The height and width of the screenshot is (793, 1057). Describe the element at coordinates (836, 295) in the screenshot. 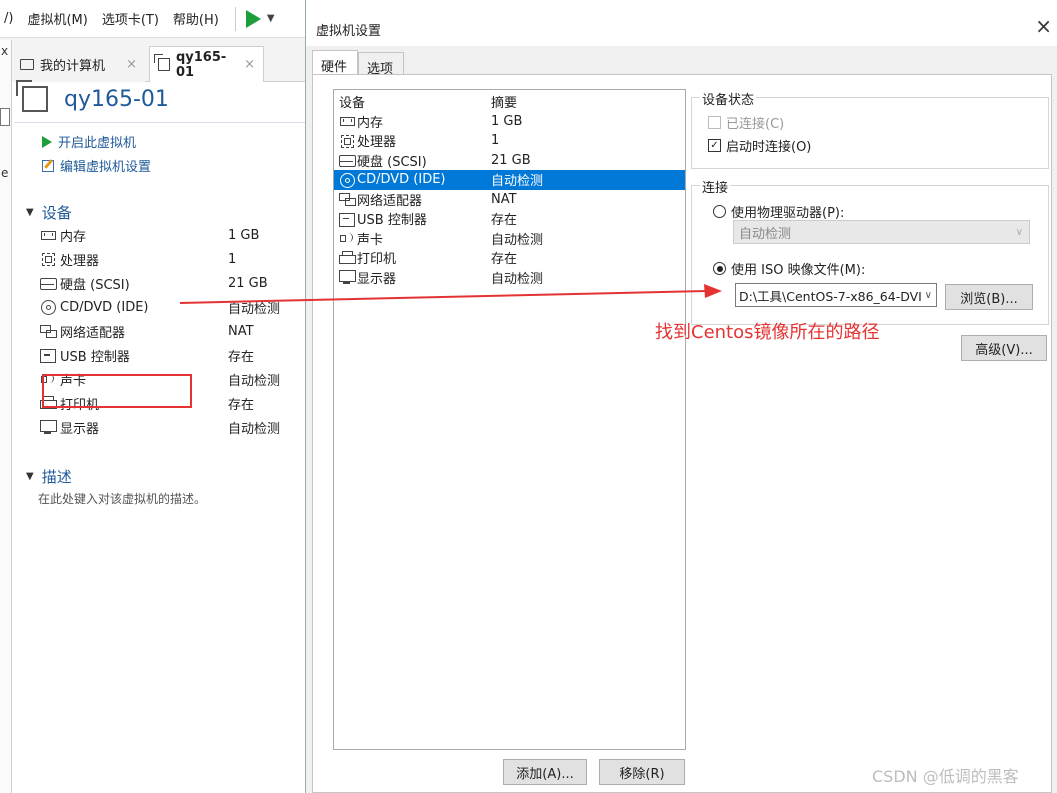

I see `iso-path-input: D:\工具\CentOS-7-x86_64-DVI ∨` at that location.